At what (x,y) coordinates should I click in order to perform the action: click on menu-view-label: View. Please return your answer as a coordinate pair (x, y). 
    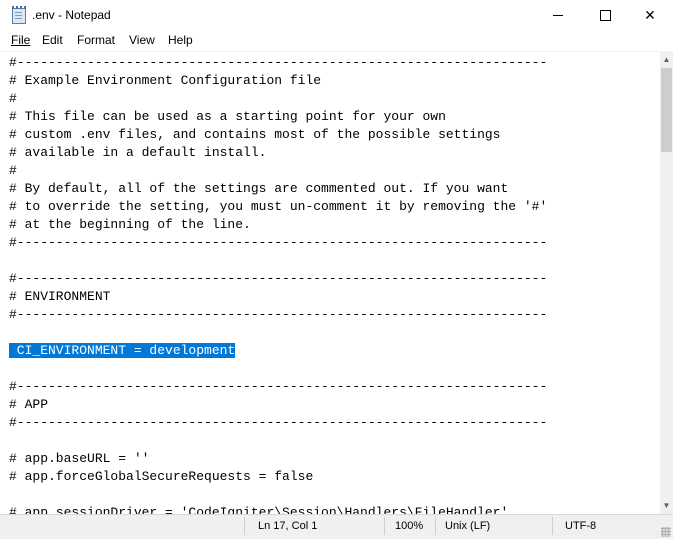
    Looking at the image, I should click on (142, 40).